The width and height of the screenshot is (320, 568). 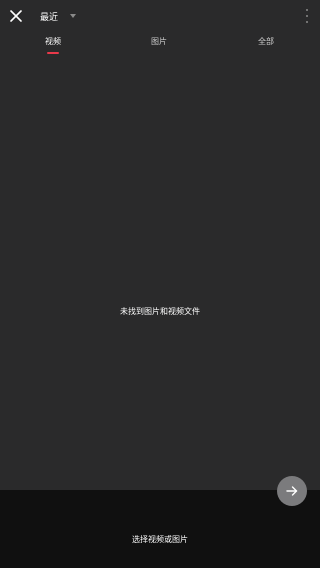 What do you see at coordinates (160, 539) in the screenshot?
I see `selection-hint: 选择视频或图片` at bounding box center [160, 539].